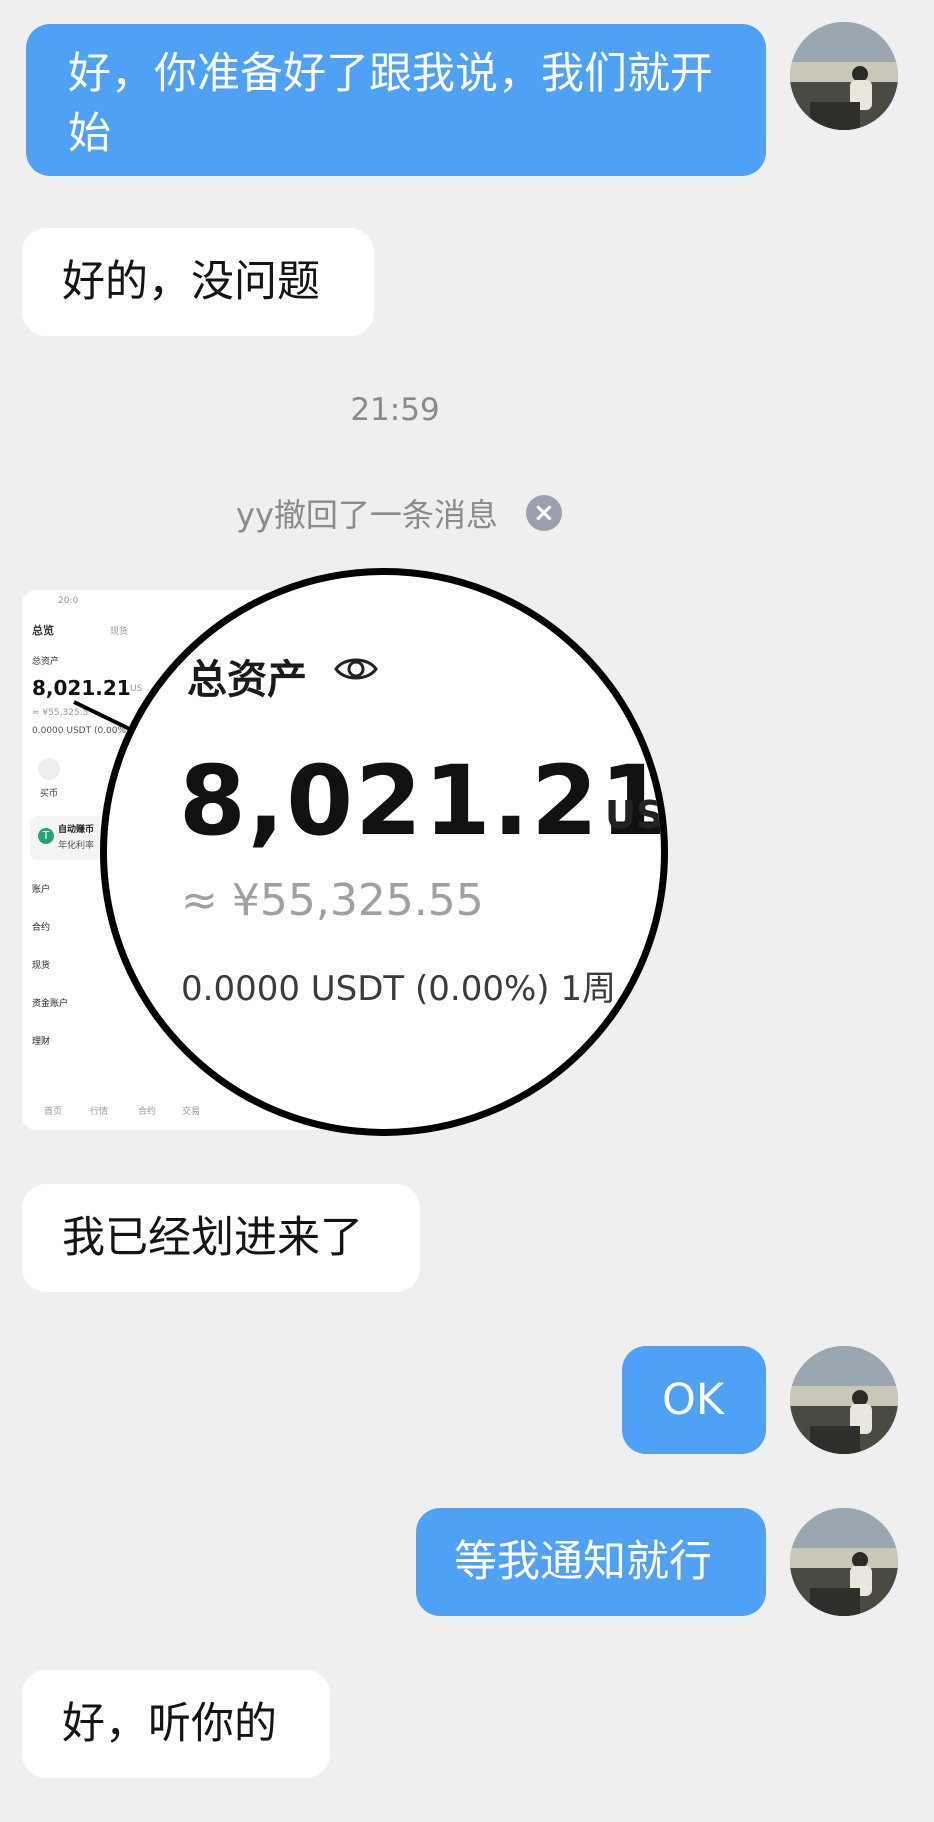  I want to click on total-assets-label: 总资产, so click(247, 680).